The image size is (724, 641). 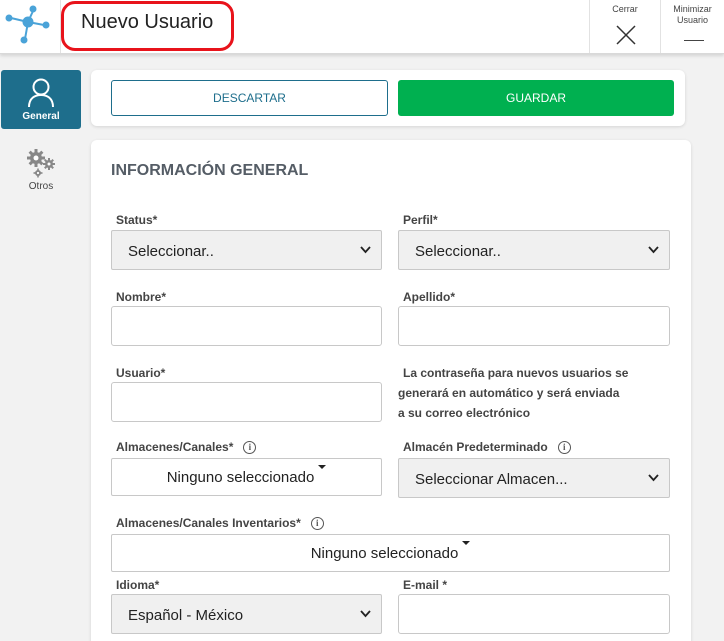 I want to click on nombre-label: Nombre*, so click(x=141, y=297).